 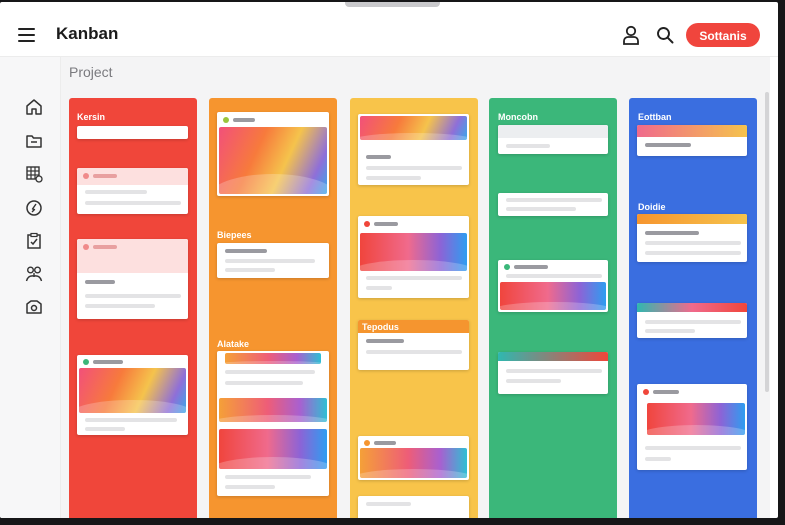 What do you see at coordinates (34, 208) in the screenshot?
I see `compass-icon` at bounding box center [34, 208].